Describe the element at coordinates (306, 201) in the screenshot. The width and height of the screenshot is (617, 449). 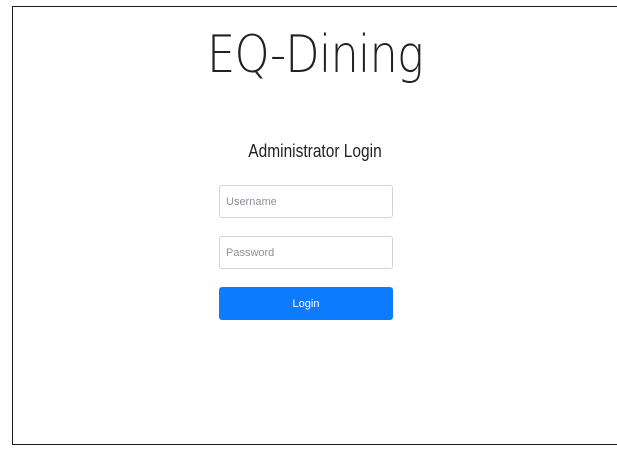
I see `username-input` at that location.